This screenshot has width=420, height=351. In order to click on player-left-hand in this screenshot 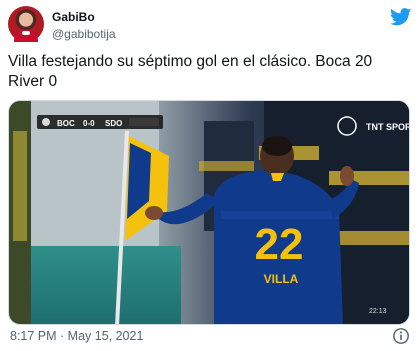, I will do `click(154, 213)`.